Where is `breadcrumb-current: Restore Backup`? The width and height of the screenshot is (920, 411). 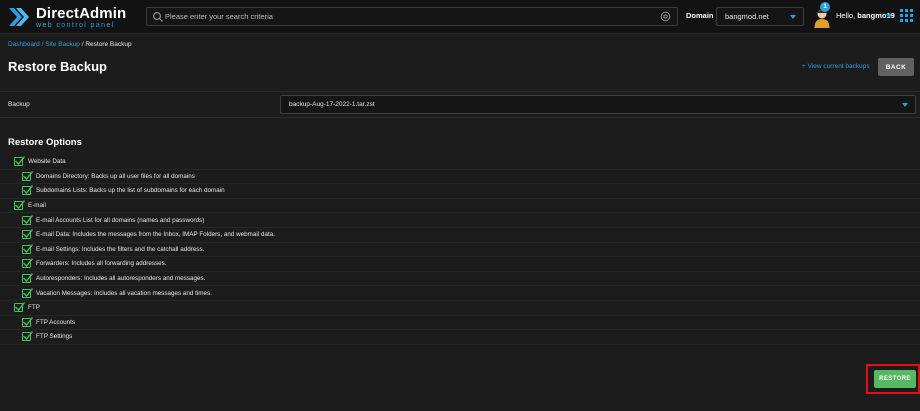
breadcrumb-current: Restore Backup is located at coordinates (108, 44).